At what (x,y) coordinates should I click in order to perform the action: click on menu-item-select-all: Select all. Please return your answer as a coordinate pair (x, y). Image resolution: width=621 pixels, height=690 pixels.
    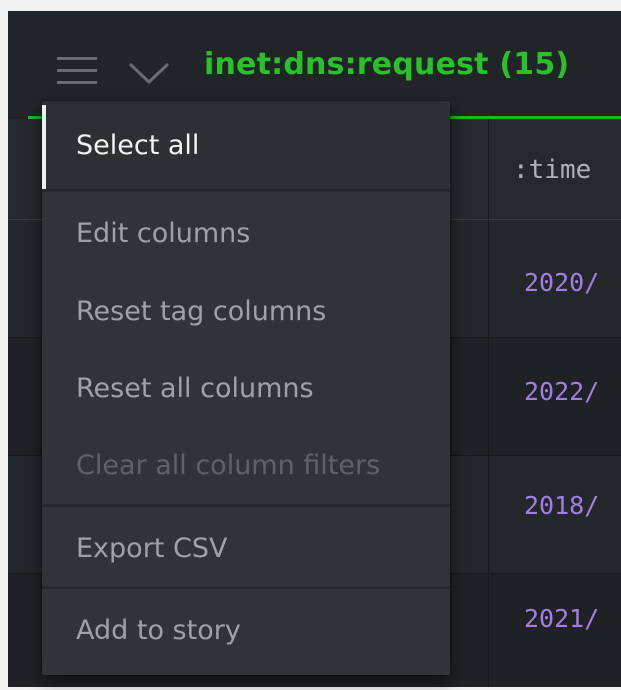
    Looking at the image, I should click on (246, 145).